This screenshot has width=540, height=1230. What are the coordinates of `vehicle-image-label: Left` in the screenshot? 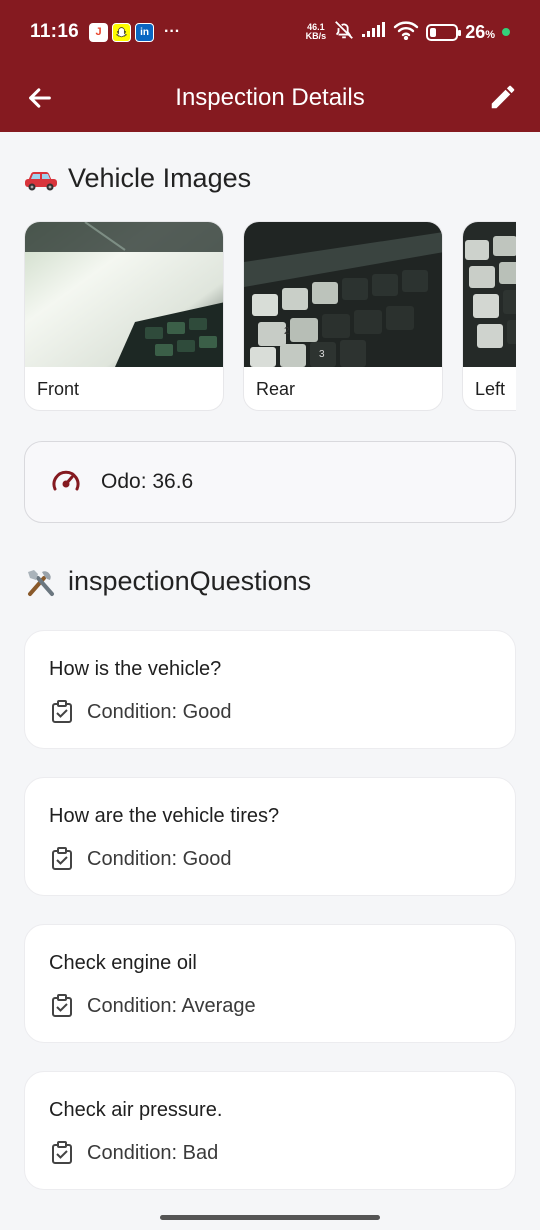 It's located at (490, 389).